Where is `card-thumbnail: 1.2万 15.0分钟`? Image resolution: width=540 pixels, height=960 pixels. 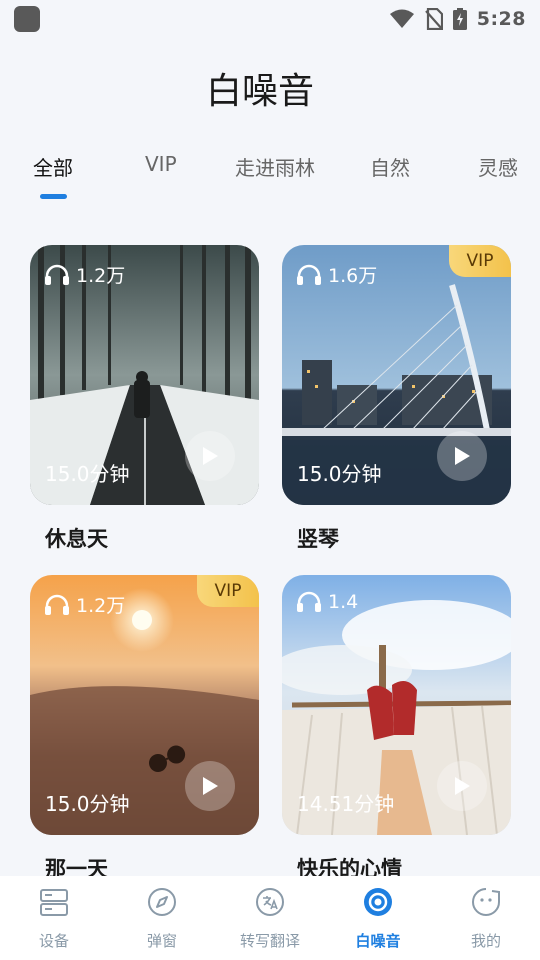 card-thumbnail: 1.2万 15.0分钟 is located at coordinates (144, 375).